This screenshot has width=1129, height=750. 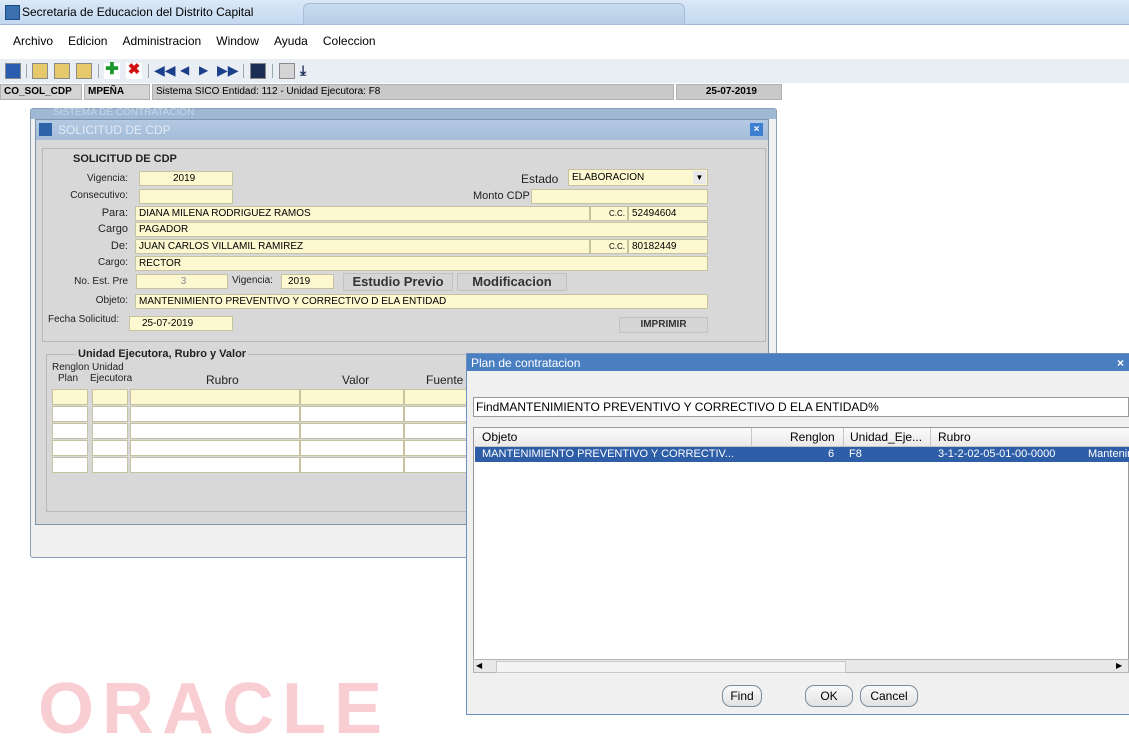 I want to click on menu-edicion: Edicion, so click(x=87, y=41).